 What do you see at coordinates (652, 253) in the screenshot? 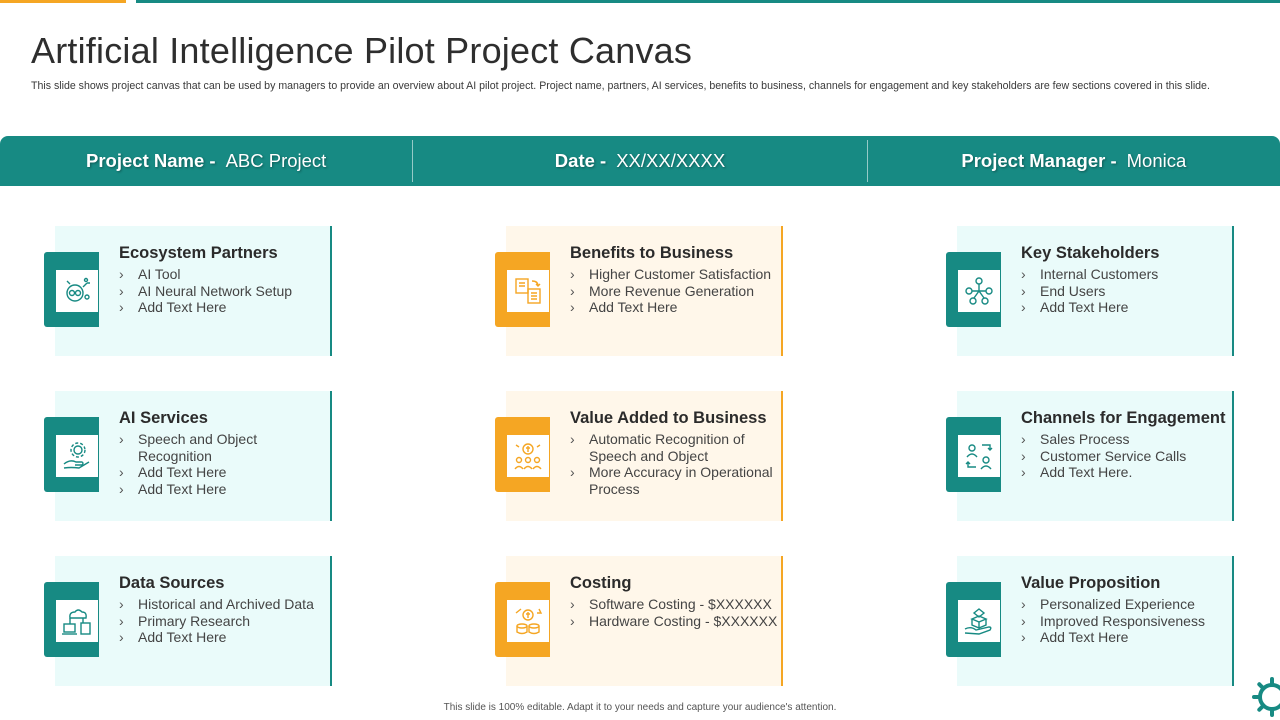
I see `card-title: Benefits to Business` at bounding box center [652, 253].